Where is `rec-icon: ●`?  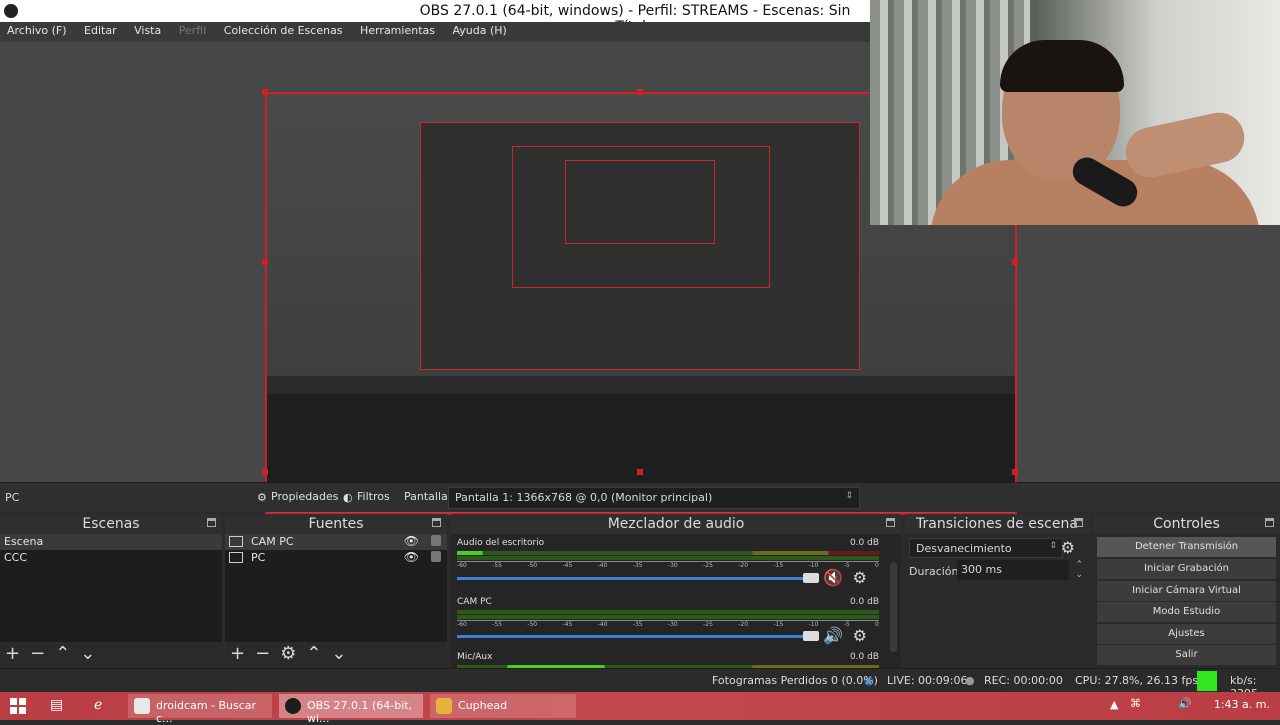
rec-icon: ● is located at coordinates (970, 680).